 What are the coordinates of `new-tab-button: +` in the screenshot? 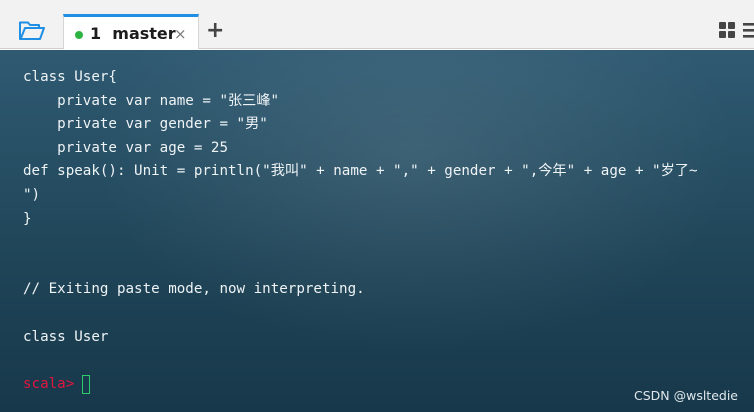 It's located at (215, 31).